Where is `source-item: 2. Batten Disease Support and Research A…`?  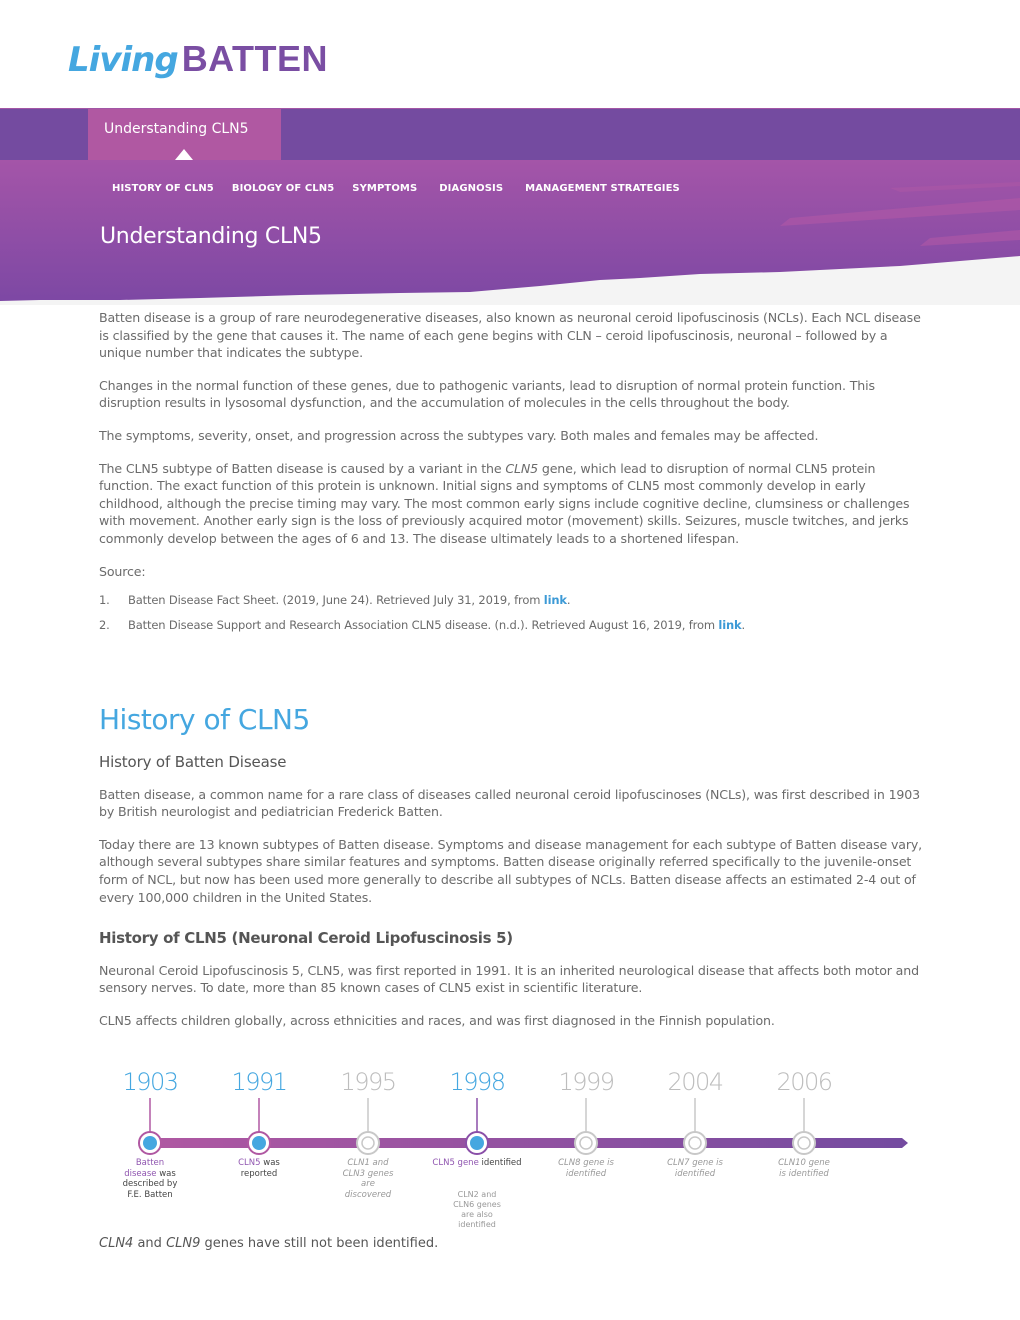 source-item: 2. Batten Disease Support and Research A… is located at coordinates (511, 626).